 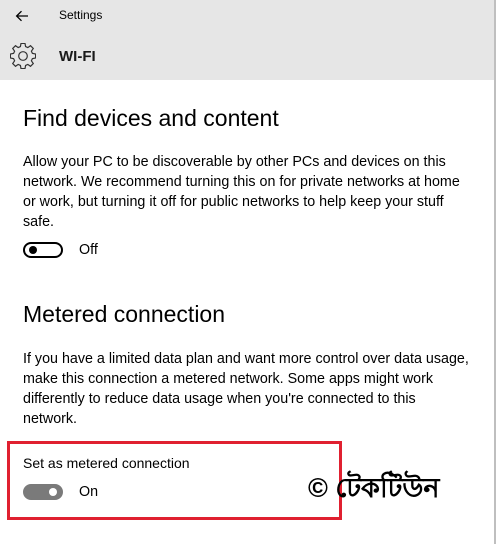 I want to click on back-arrow-icon, so click(x=21, y=16).